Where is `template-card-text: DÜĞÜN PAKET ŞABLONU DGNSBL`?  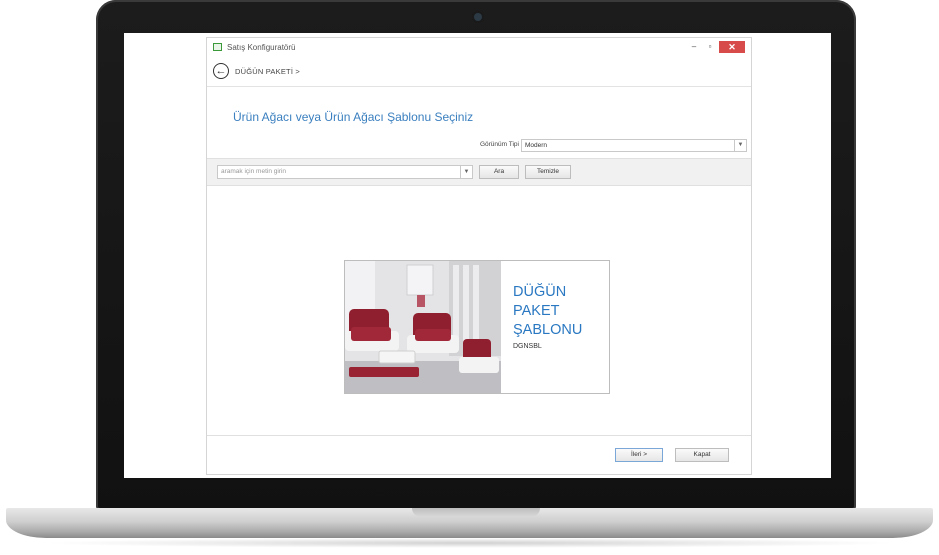 template-card-text: DÜĞÜN PAKET ŞABLONU DGNSBL is located at coordinates (555, 327).